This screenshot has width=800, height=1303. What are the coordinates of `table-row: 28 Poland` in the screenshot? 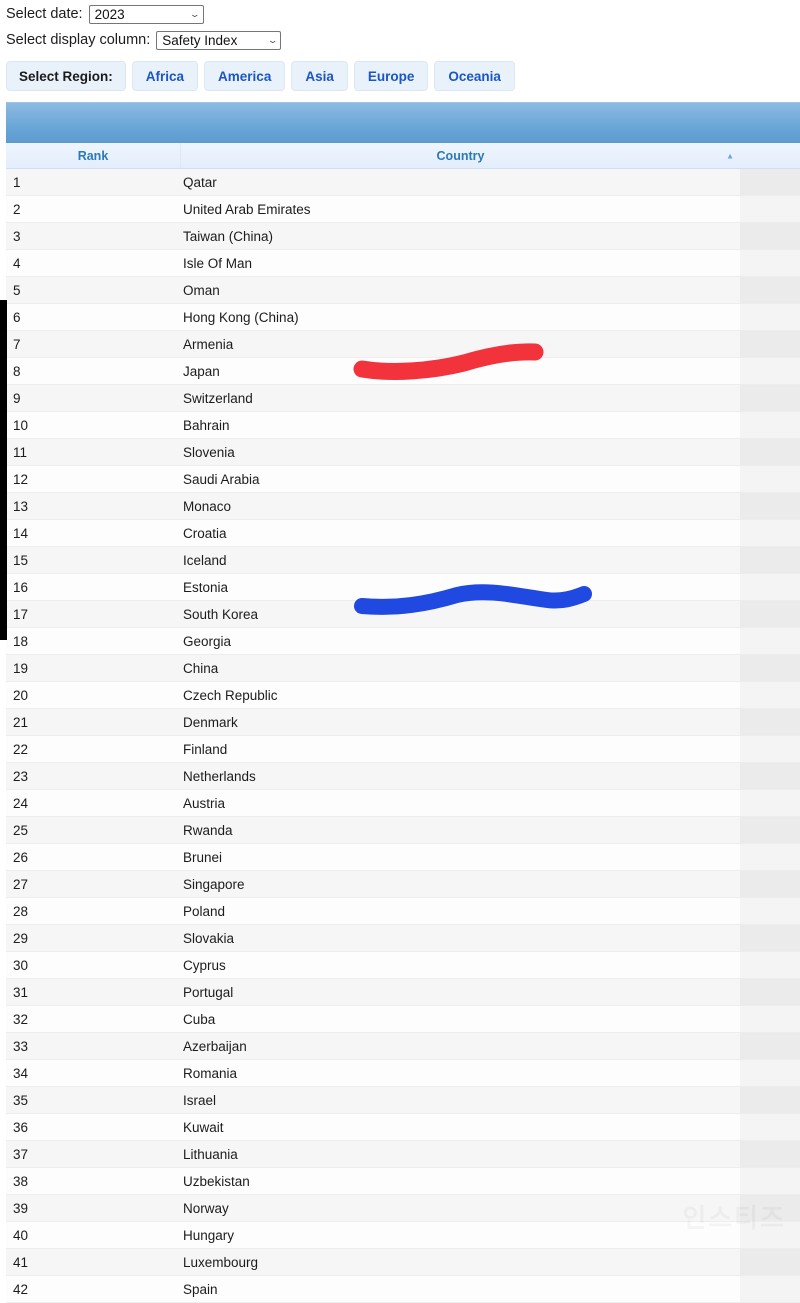 It's located at (403, 911).